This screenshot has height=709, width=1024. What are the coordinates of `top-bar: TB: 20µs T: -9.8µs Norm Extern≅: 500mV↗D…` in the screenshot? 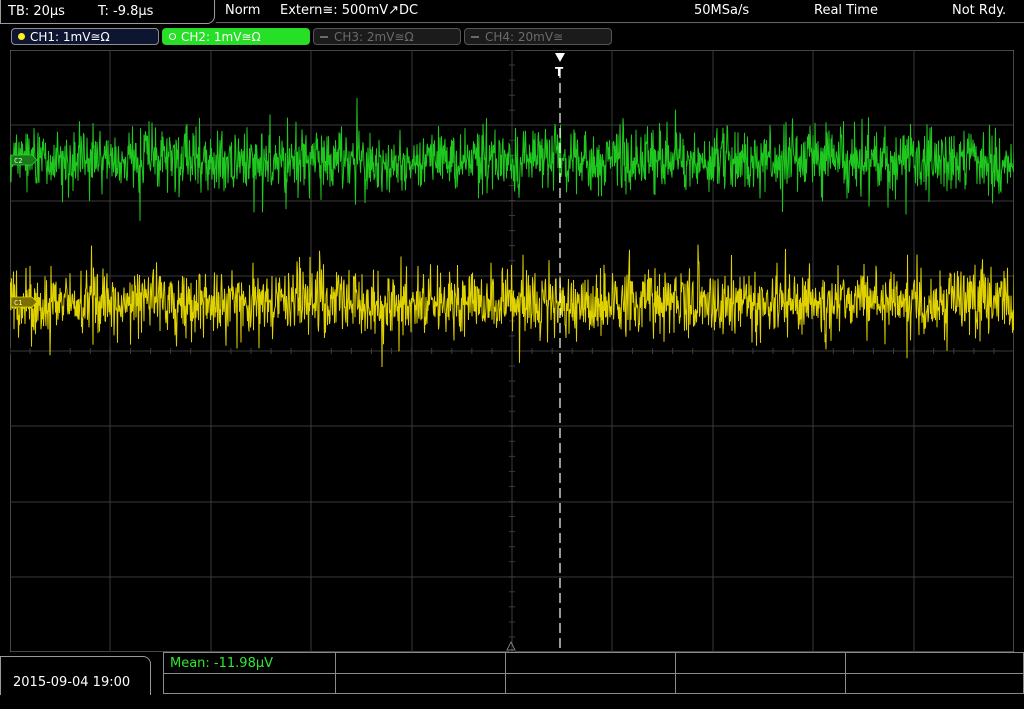 It's located at (512, 12).